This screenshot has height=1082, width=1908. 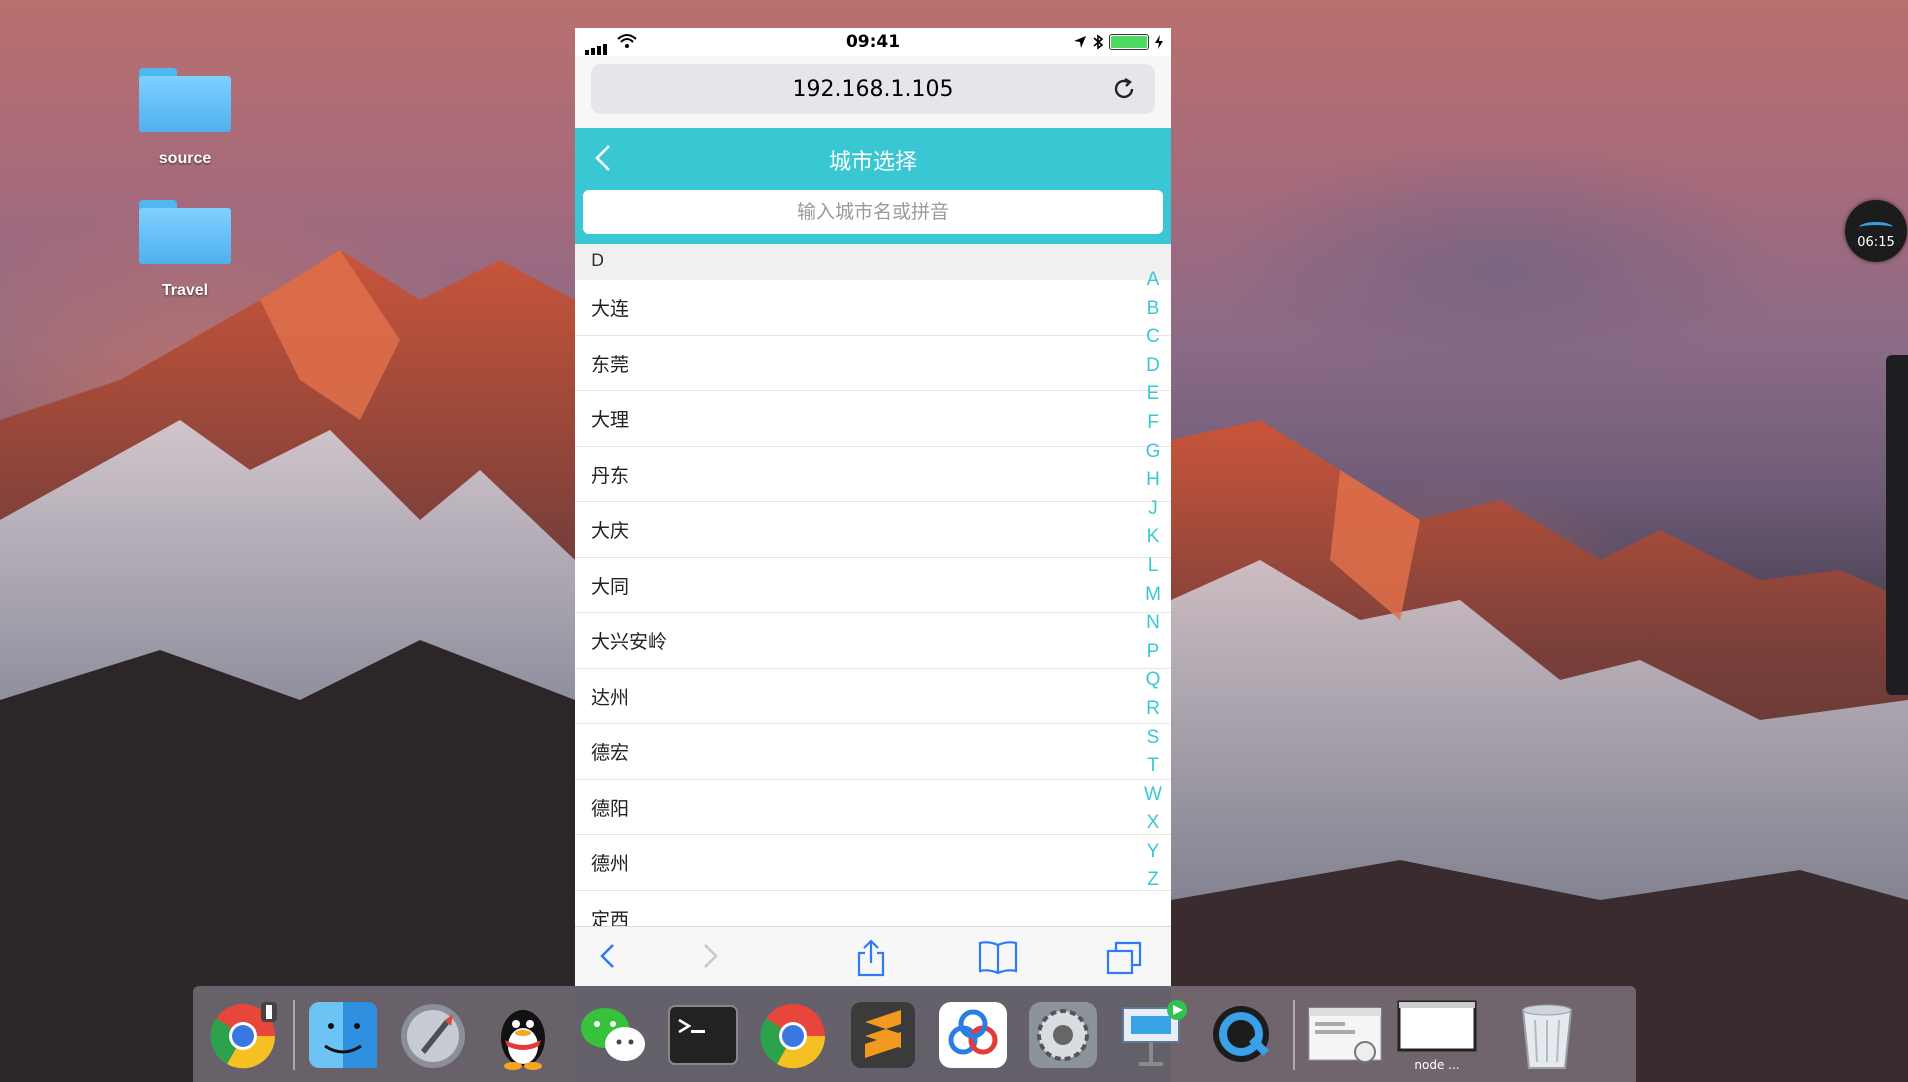 What do you see at coordinates (873, 363) in the screenshot?
I see `city-item: 东莞` at bounding box center [873, 363].